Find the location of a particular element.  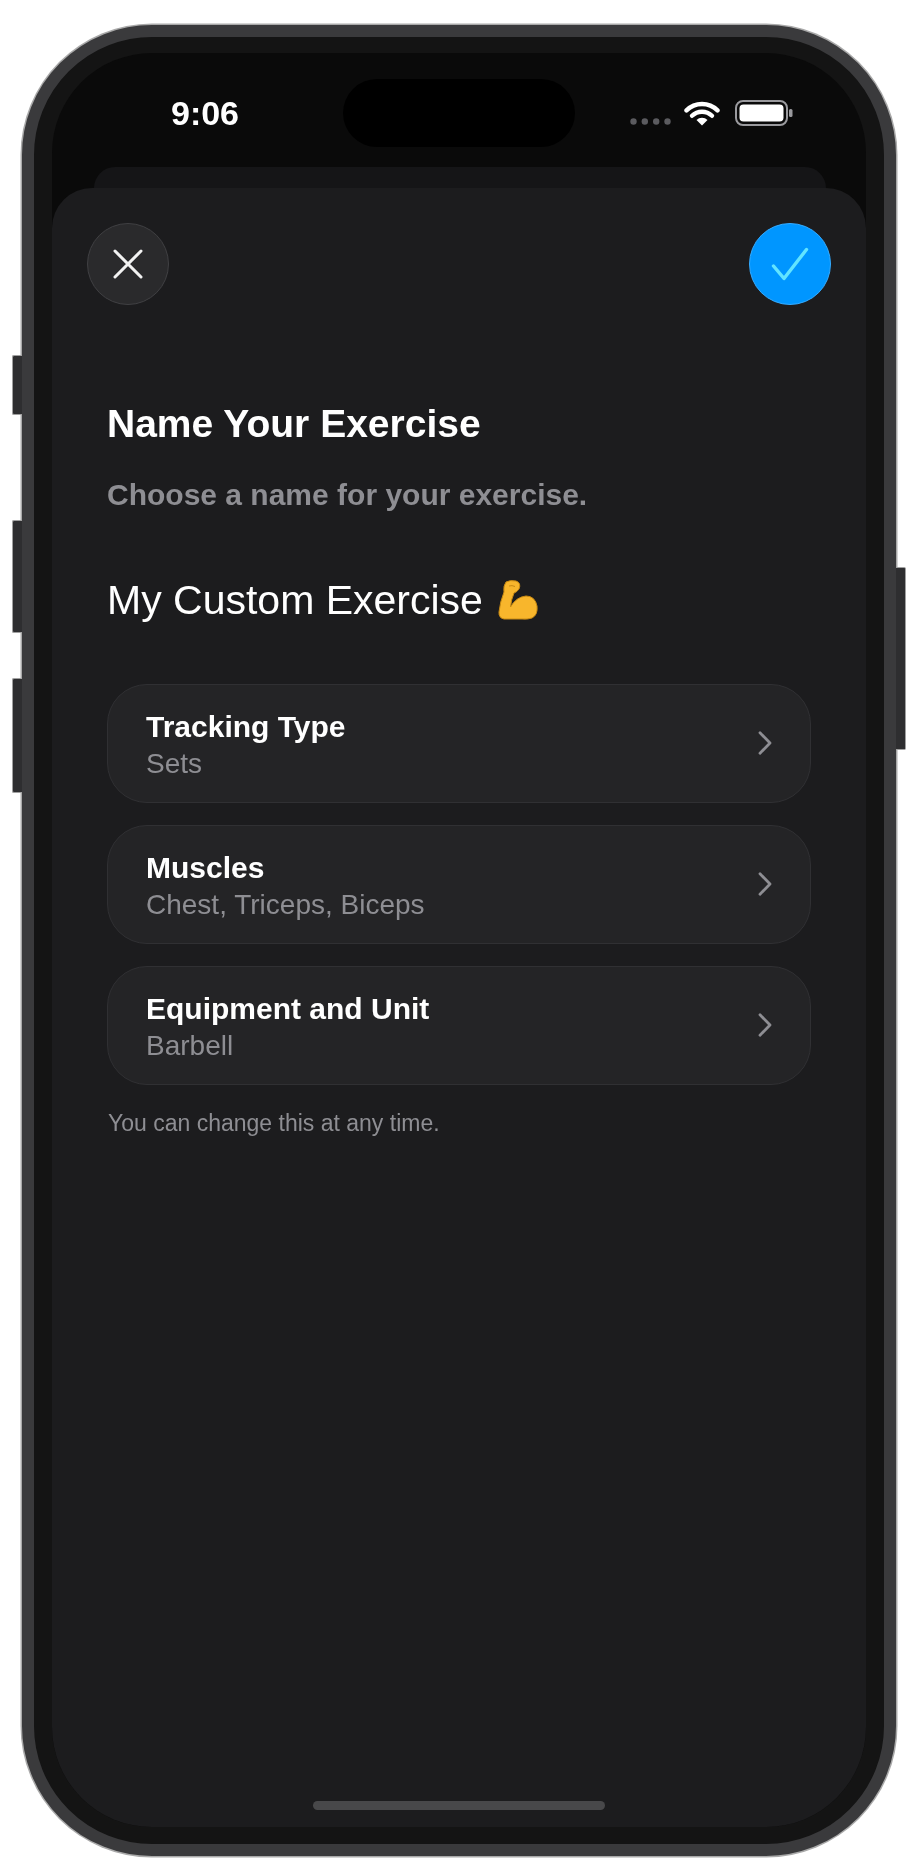

footnote-text: You can change this at any time. is located at coordinates (273, 1123).